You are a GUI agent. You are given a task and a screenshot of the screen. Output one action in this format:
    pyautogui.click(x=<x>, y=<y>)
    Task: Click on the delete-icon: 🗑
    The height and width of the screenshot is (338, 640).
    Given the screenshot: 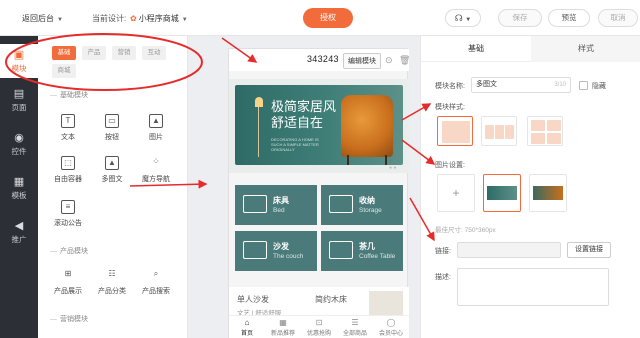 What is the action you would take?
    pyautogui.click(x=404, y=60)
    